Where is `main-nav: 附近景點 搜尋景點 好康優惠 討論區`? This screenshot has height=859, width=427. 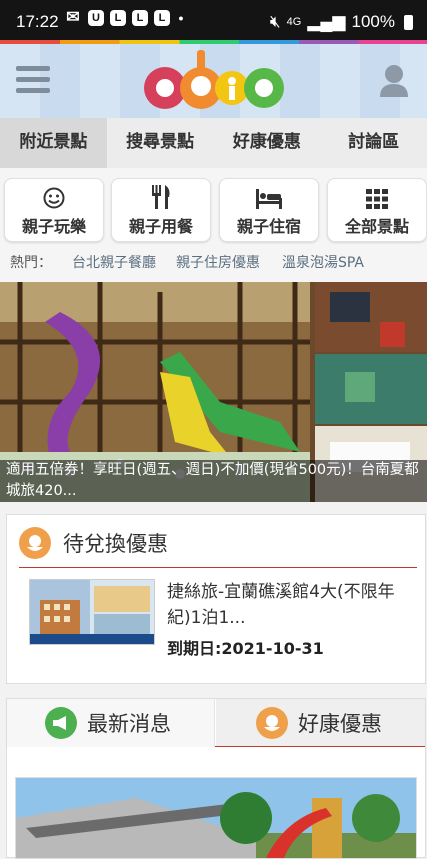 main-nav: 附近景點 搜尋景點 好康優惠 討論區 is located at coordinates (213, 143).